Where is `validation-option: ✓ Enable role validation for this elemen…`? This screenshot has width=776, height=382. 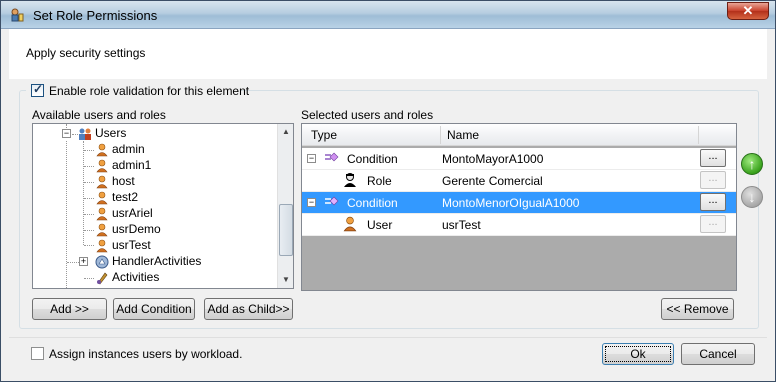
validation-option: ✓ Enable role validation for this elemen… is located at coordinates (137, 90).